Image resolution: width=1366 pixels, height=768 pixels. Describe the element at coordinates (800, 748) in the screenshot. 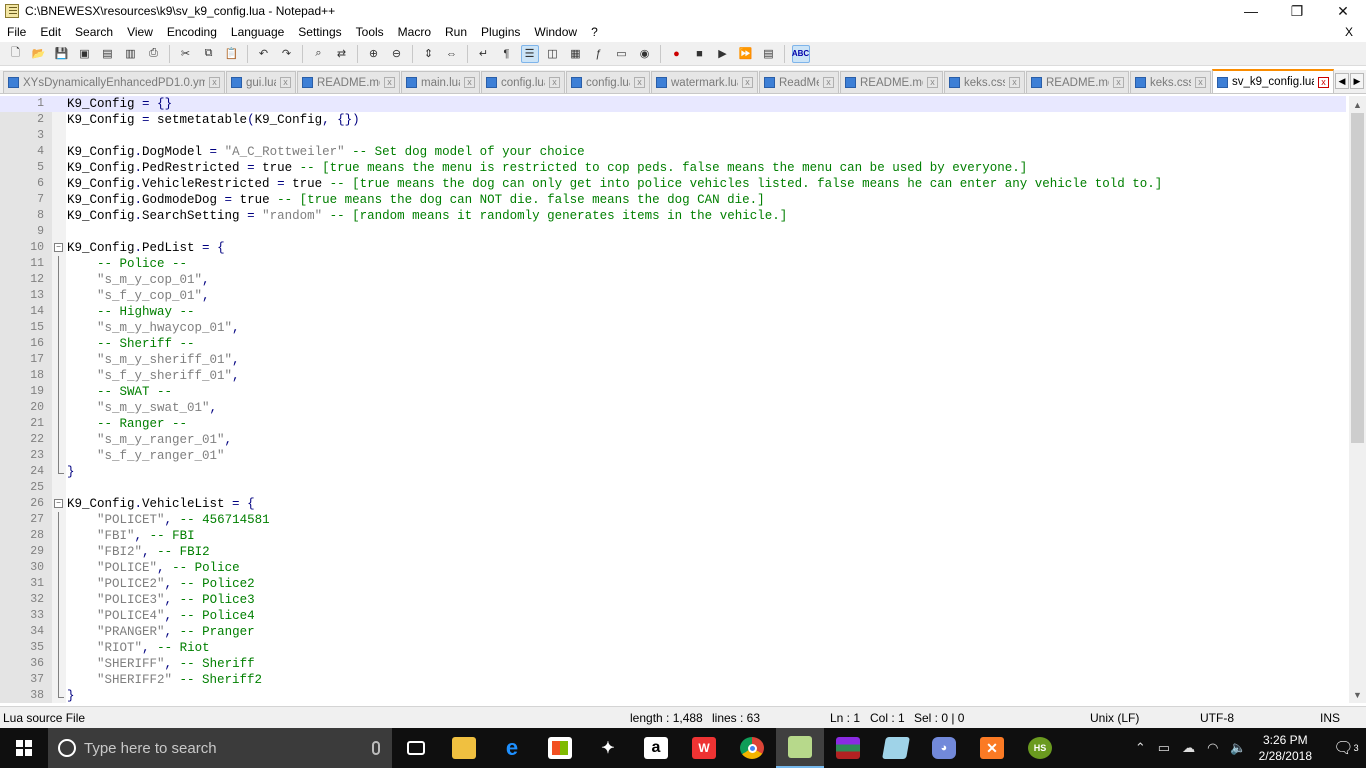

I see `notepadpp-taskbar-icon` at that location.